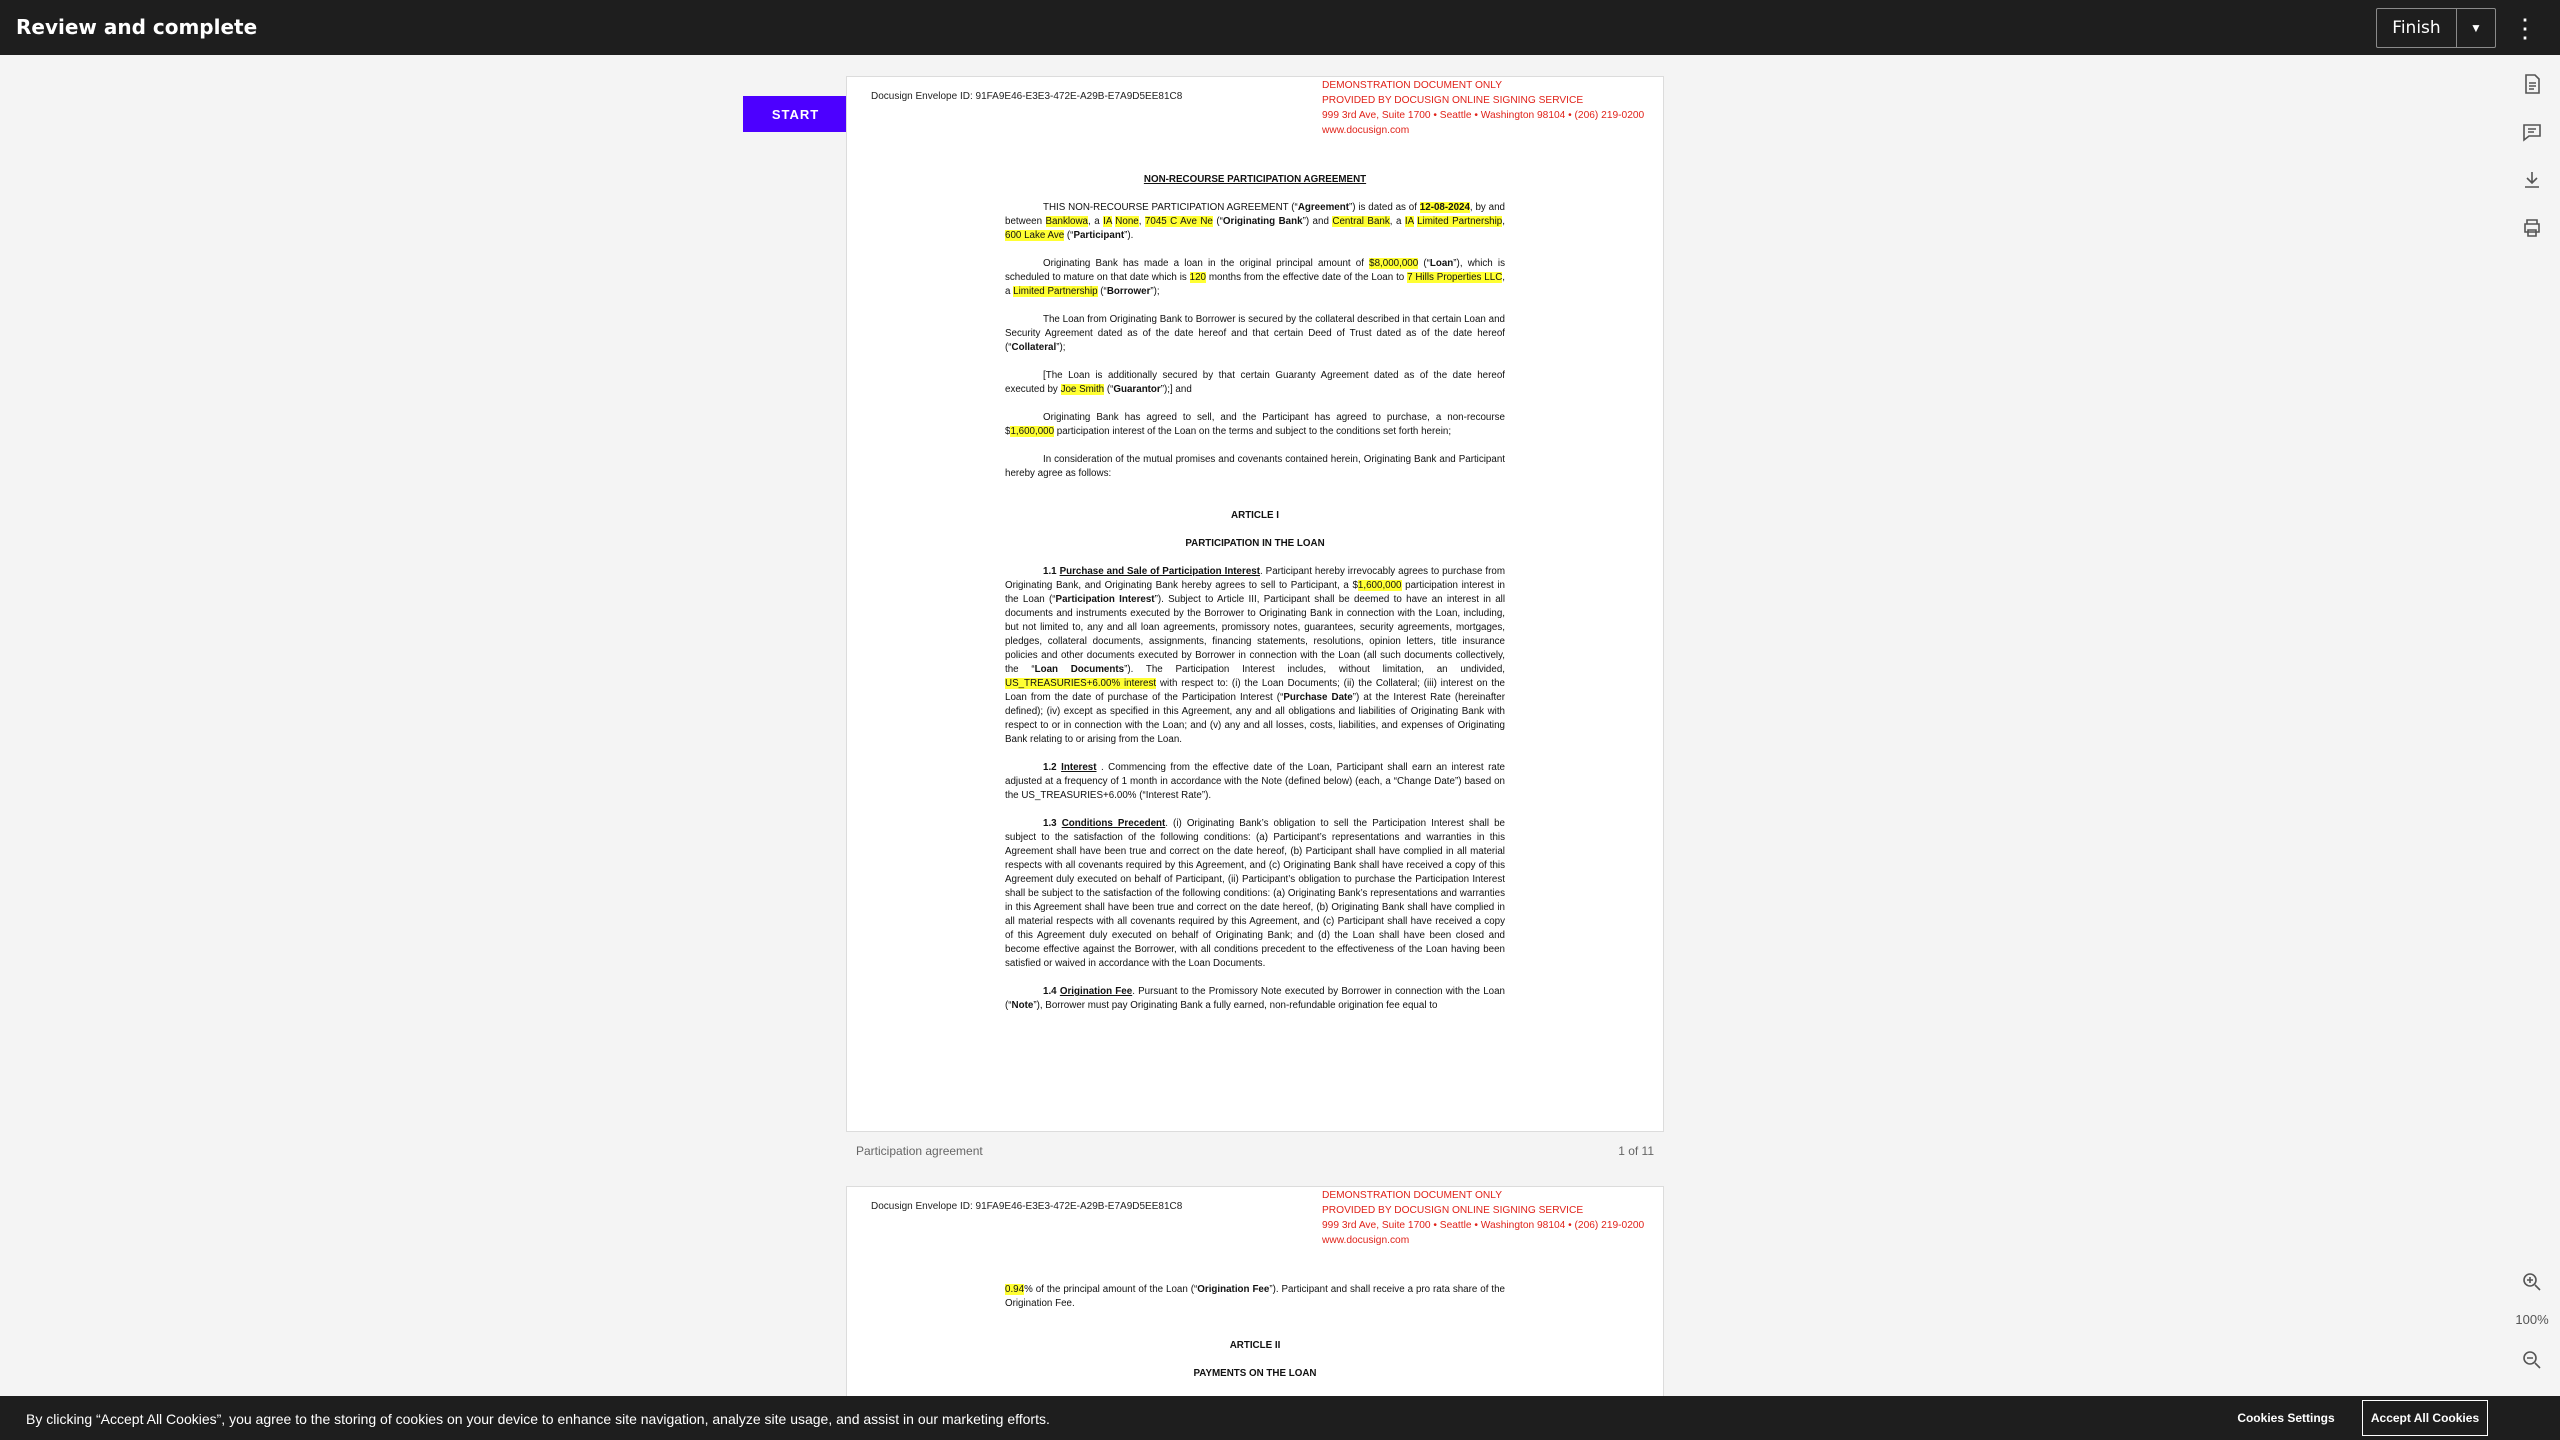 This screenshot has height=1440, width=2560. What do you see at coordinates (1178, 221) in the screenshot?
I see `bank-address-field: 7045 C Ave Ne` at bounding box center [1178, 221].